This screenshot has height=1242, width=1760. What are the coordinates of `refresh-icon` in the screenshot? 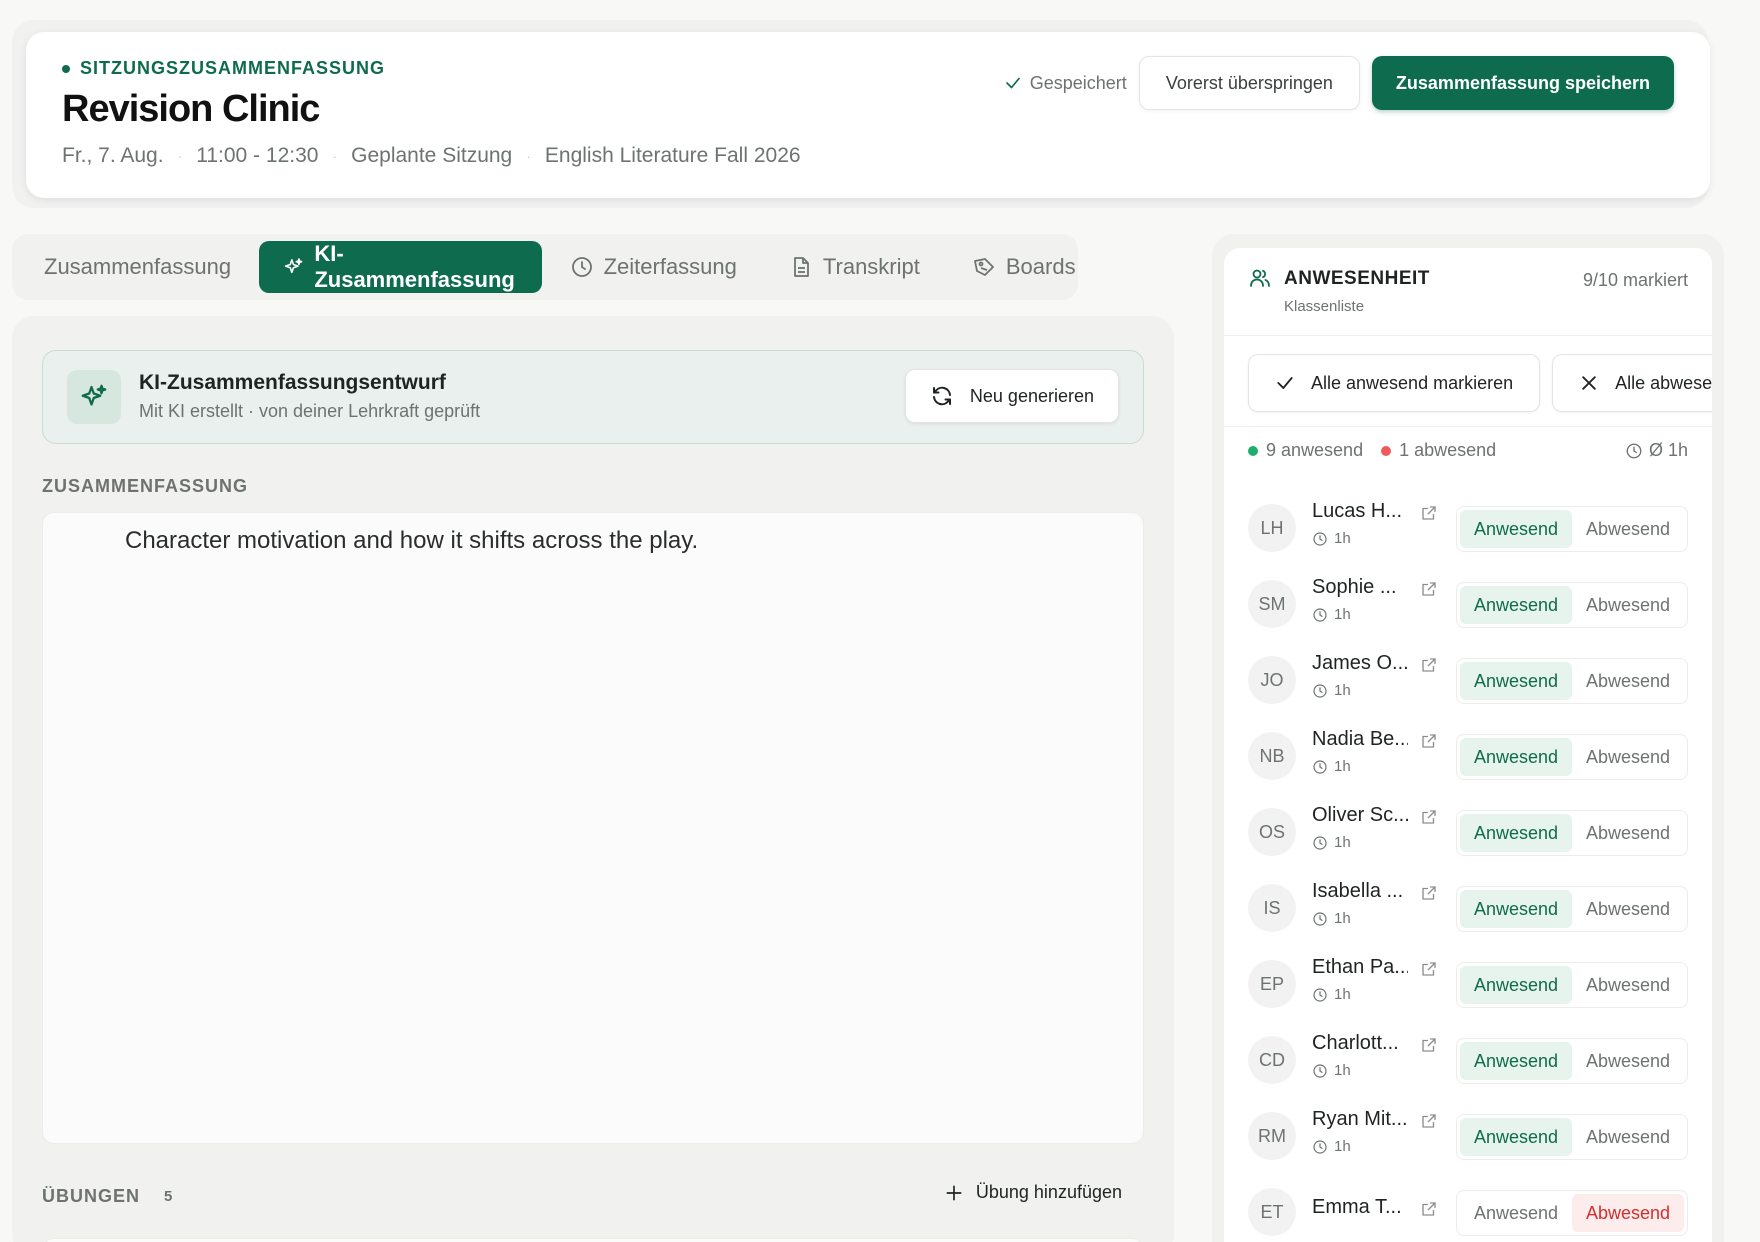 It's located at (941, 396).